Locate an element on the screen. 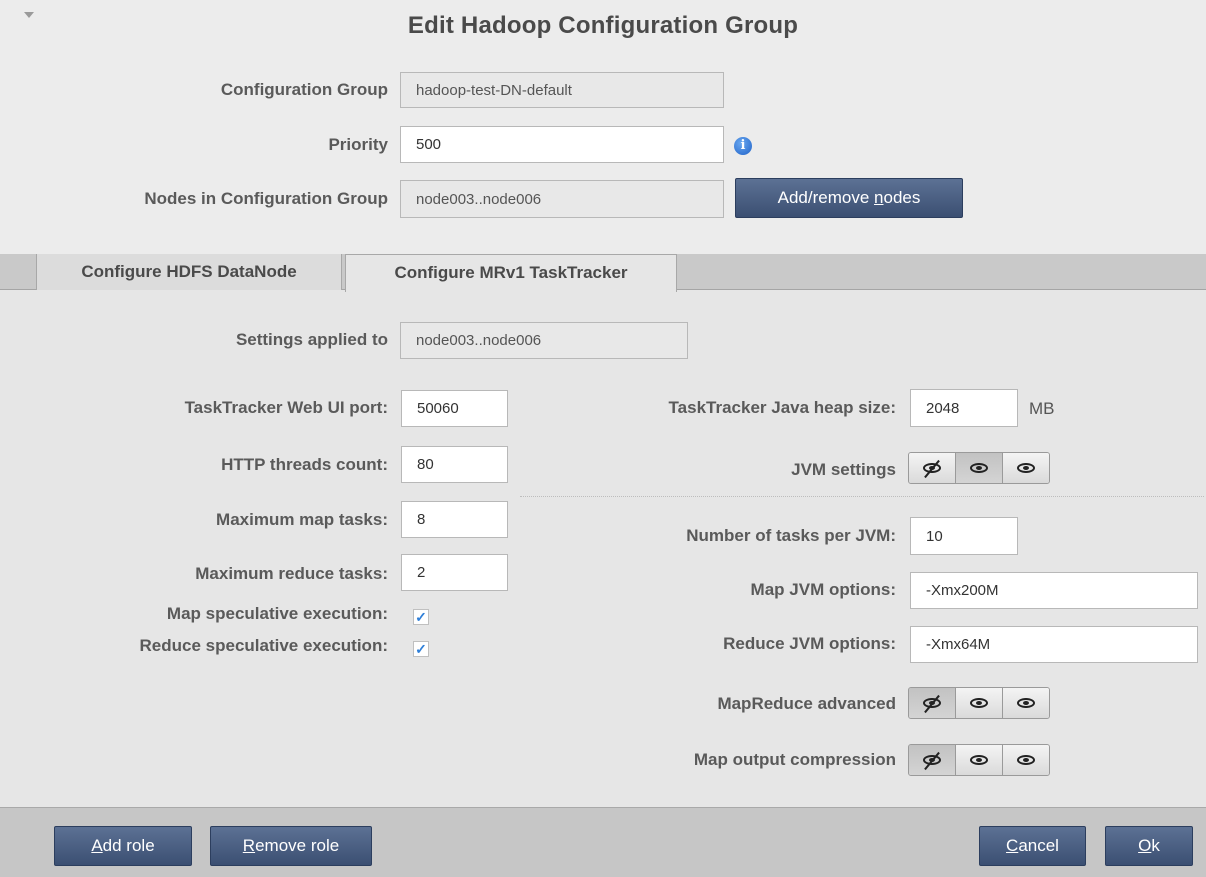 The width and height of the screenshot is (1206, 877). map-speculative-label: Map speculative execution: is located at coordinates (277, 613).